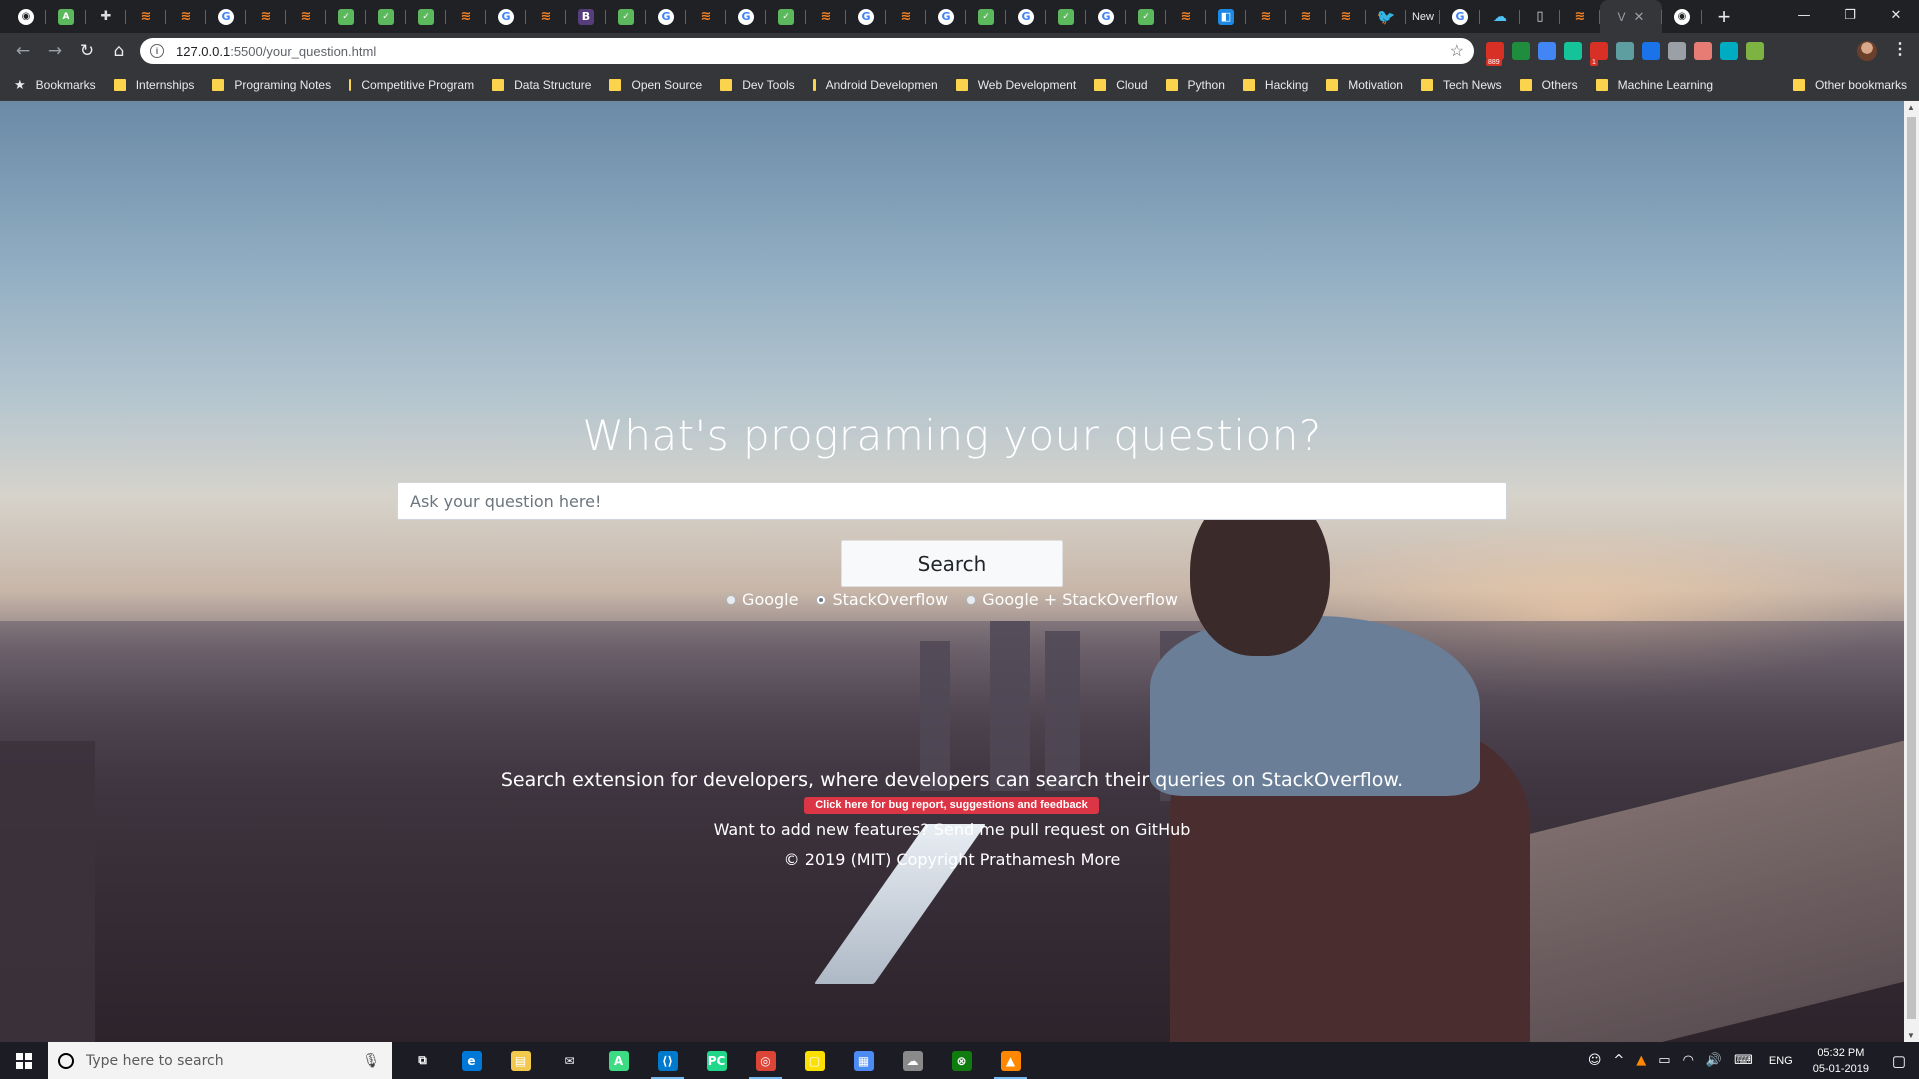 The image size is (1919, 1079). What do you see at coordinates (807, 51) in the screenshot?
I see `address-bar: i 127.0.0.1:5500/your_question.html ☆` at bounding box center [807, 51].